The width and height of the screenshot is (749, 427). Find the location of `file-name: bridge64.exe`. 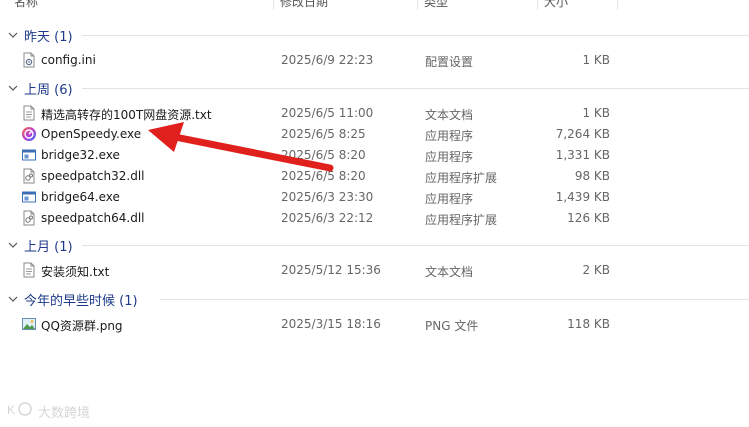

file-name: bridge64.exe is located at coordinates (80, 197).